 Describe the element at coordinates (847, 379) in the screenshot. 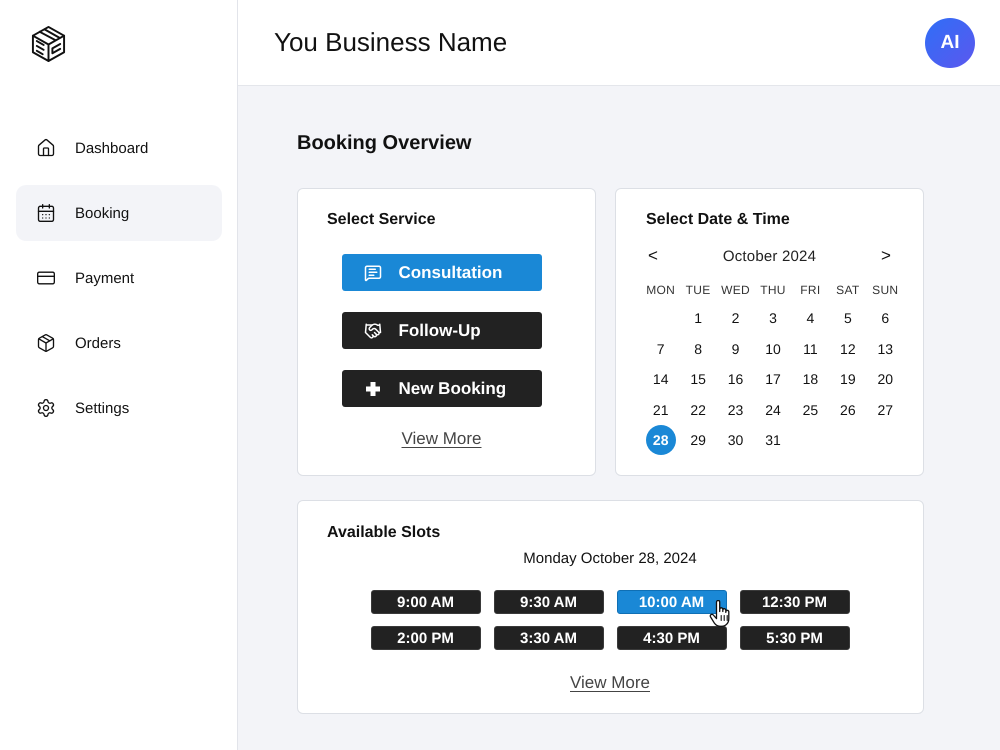

I see `calendar-day: 19` at that location.